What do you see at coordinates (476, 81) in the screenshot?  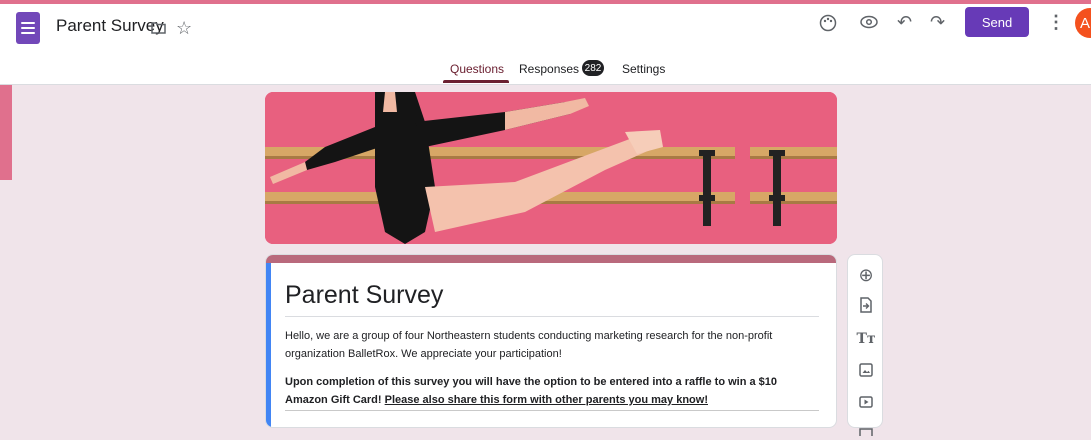 I see `active-tab-indicator` at bounding box center [476, 81].